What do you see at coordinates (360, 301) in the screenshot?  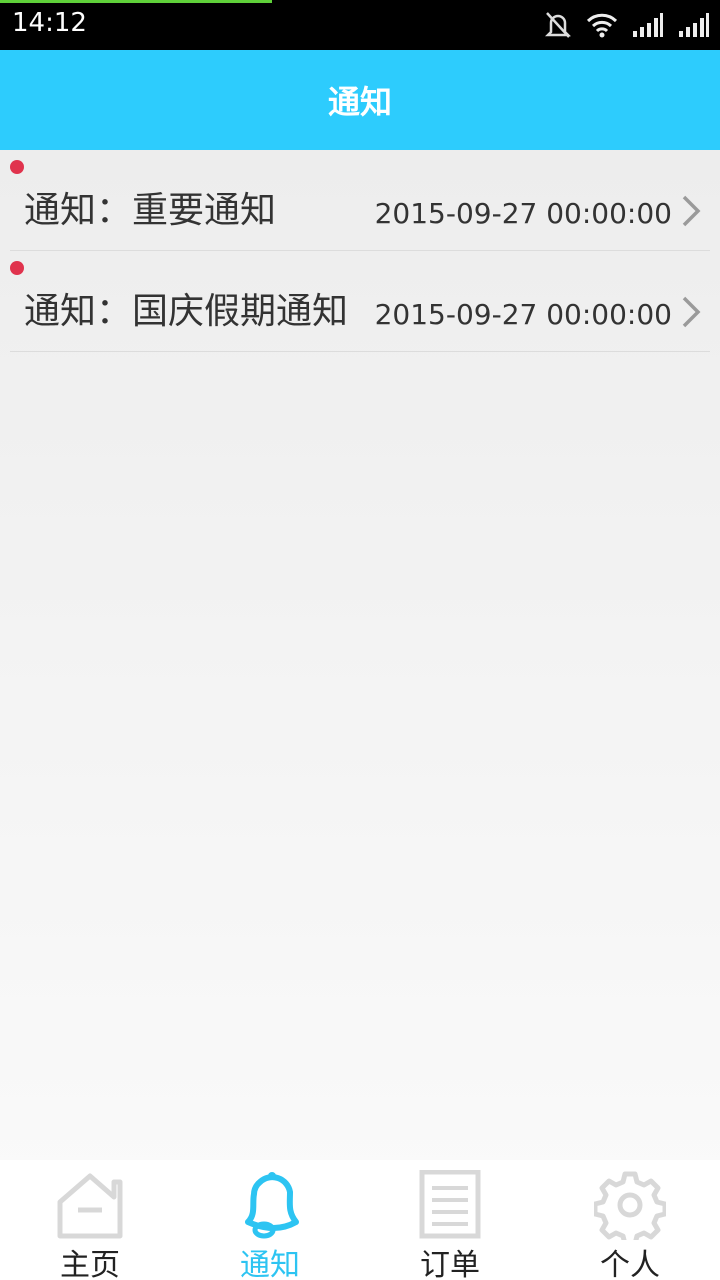 I see `notification-item: 通知：国庆假期通知 2015-09-27 00:00:00` at bounding box center [360, 301].